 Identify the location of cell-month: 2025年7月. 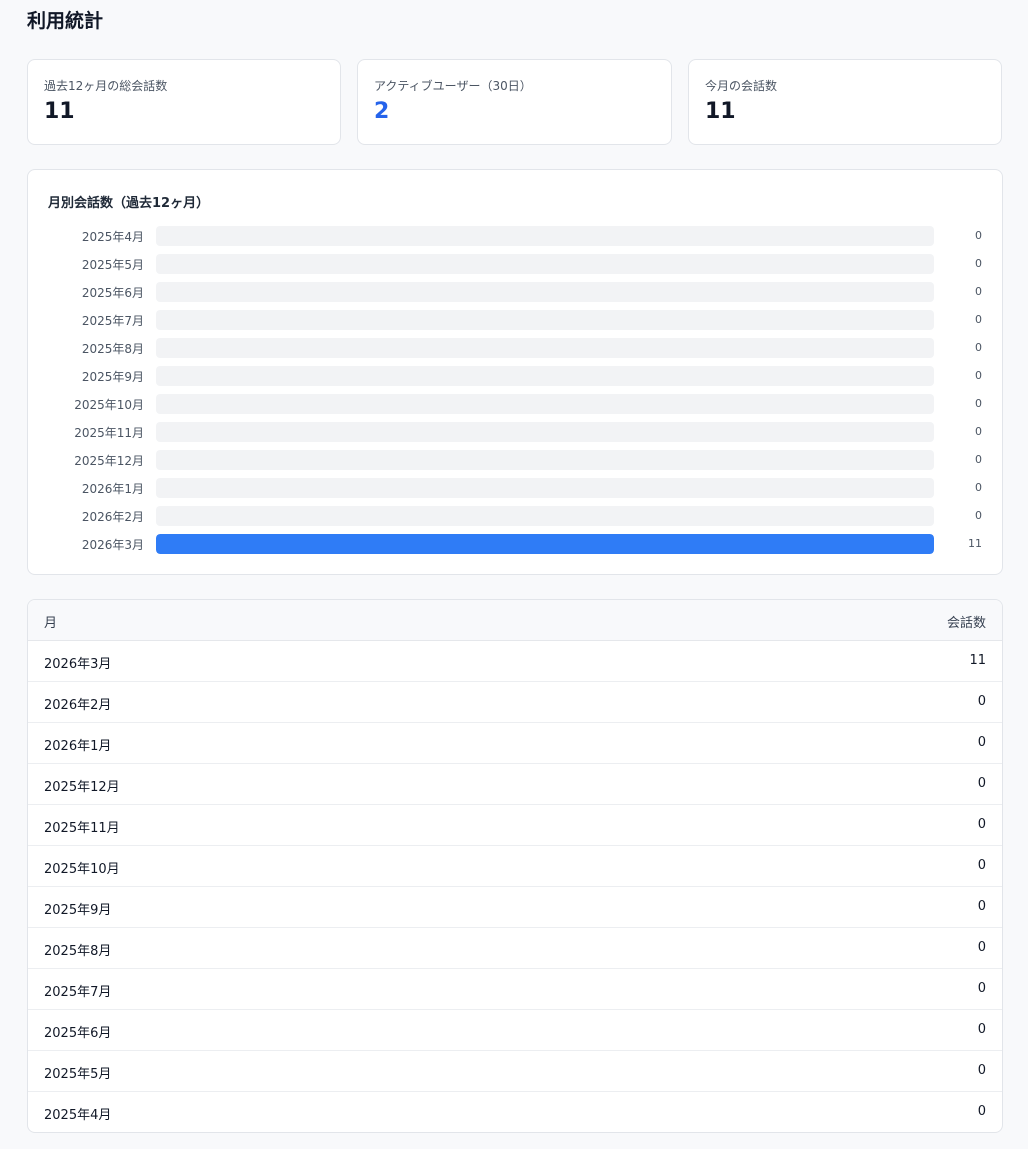
(78, 992).